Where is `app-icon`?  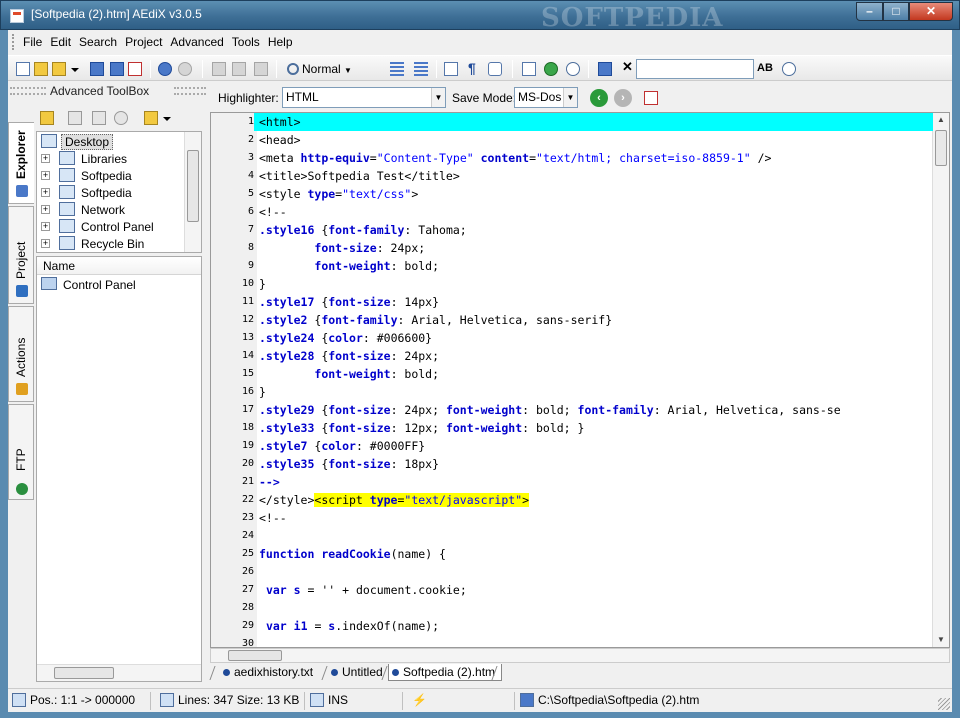
app-icon is located at coordinates (17, 16).